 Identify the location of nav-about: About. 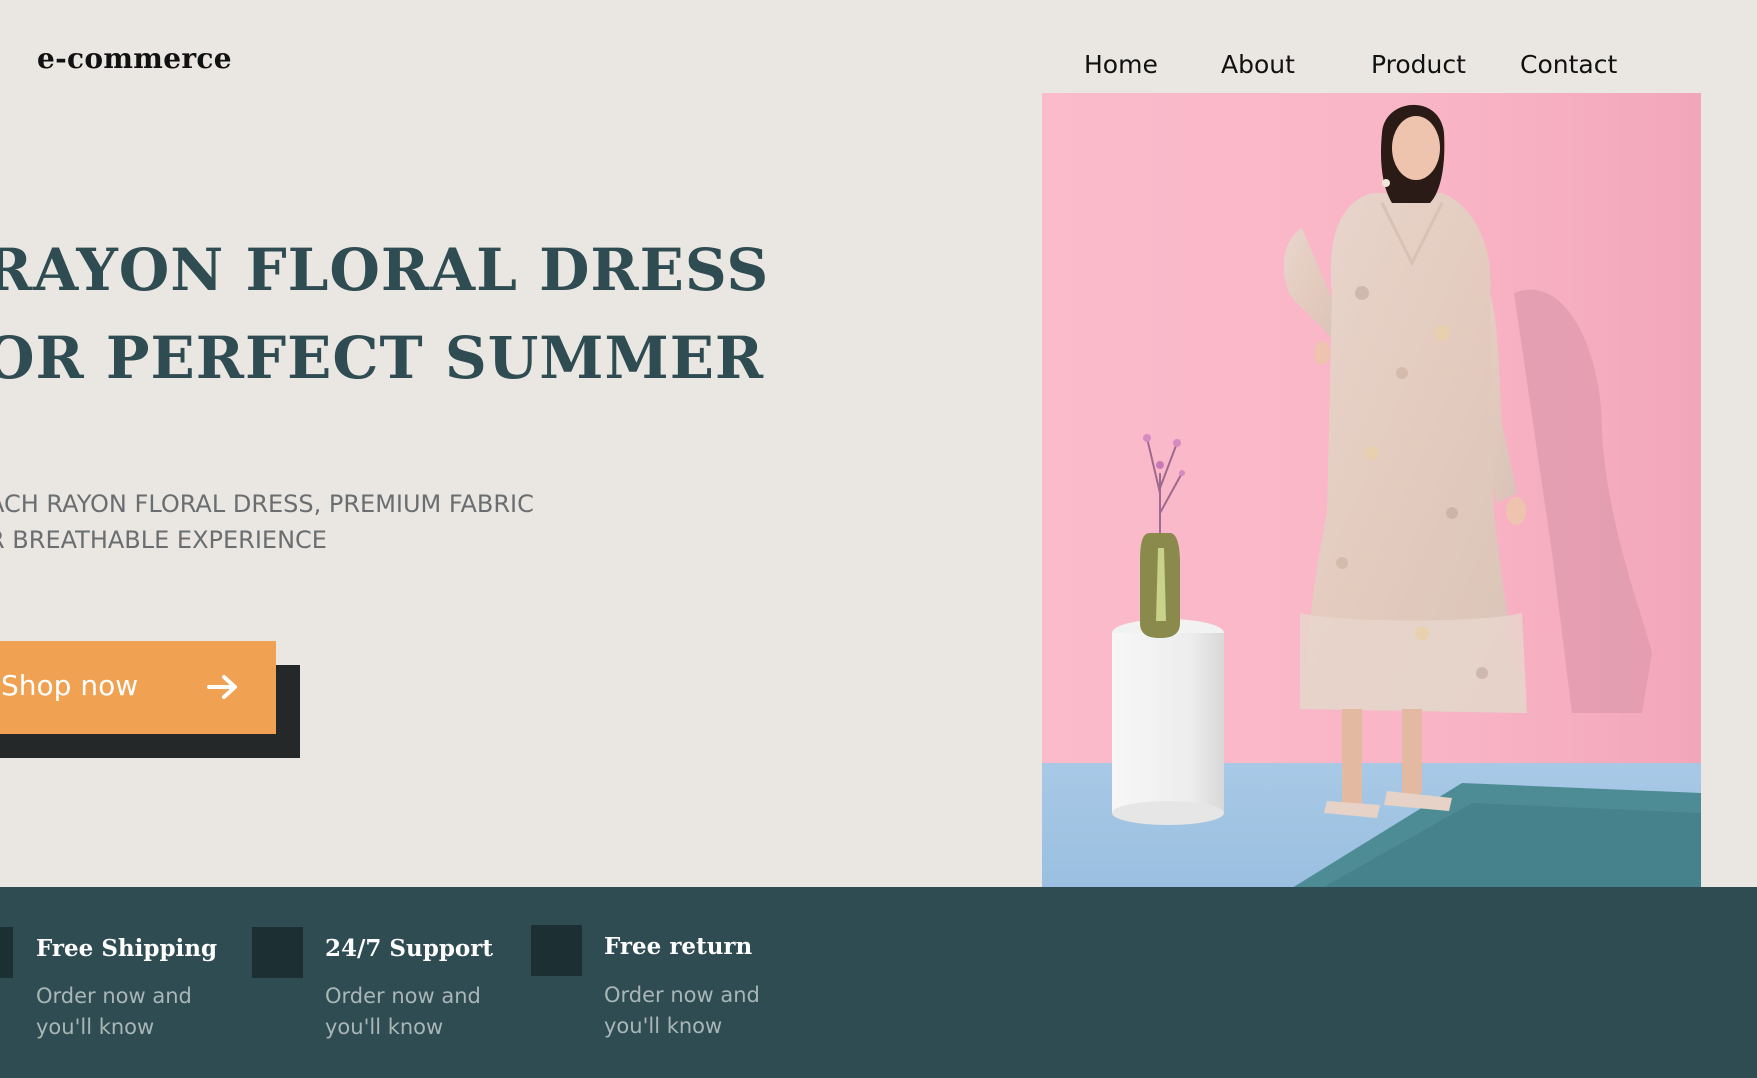
(1258, 64).